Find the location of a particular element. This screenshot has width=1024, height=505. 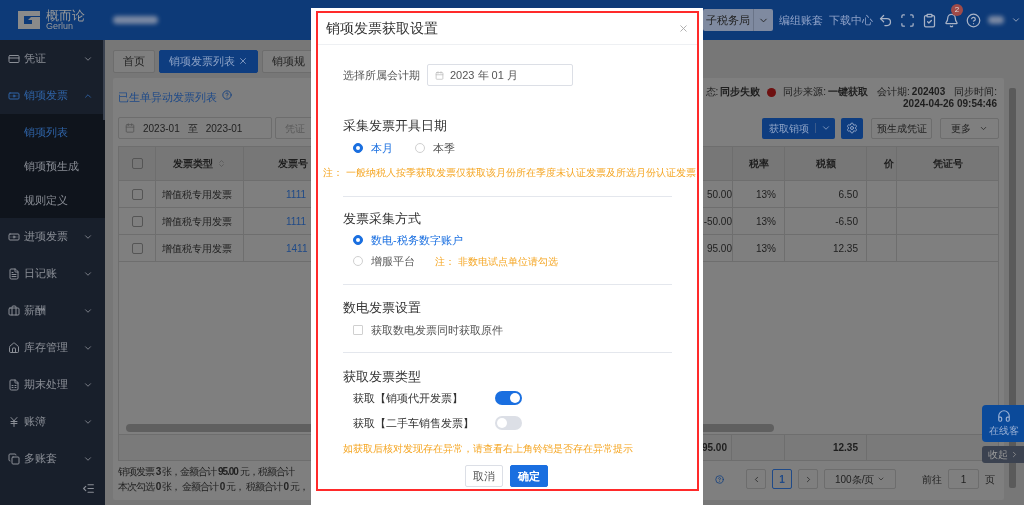

column-header: 凭证号 is located at coordinates (947, 164).